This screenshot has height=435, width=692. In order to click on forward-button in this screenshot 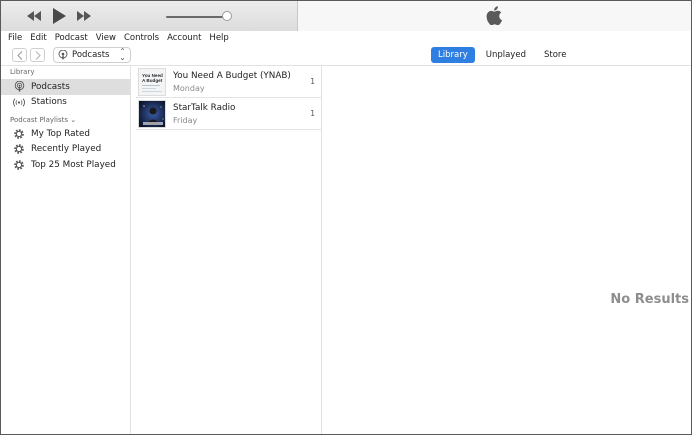, I will do `click(37, 55)`.